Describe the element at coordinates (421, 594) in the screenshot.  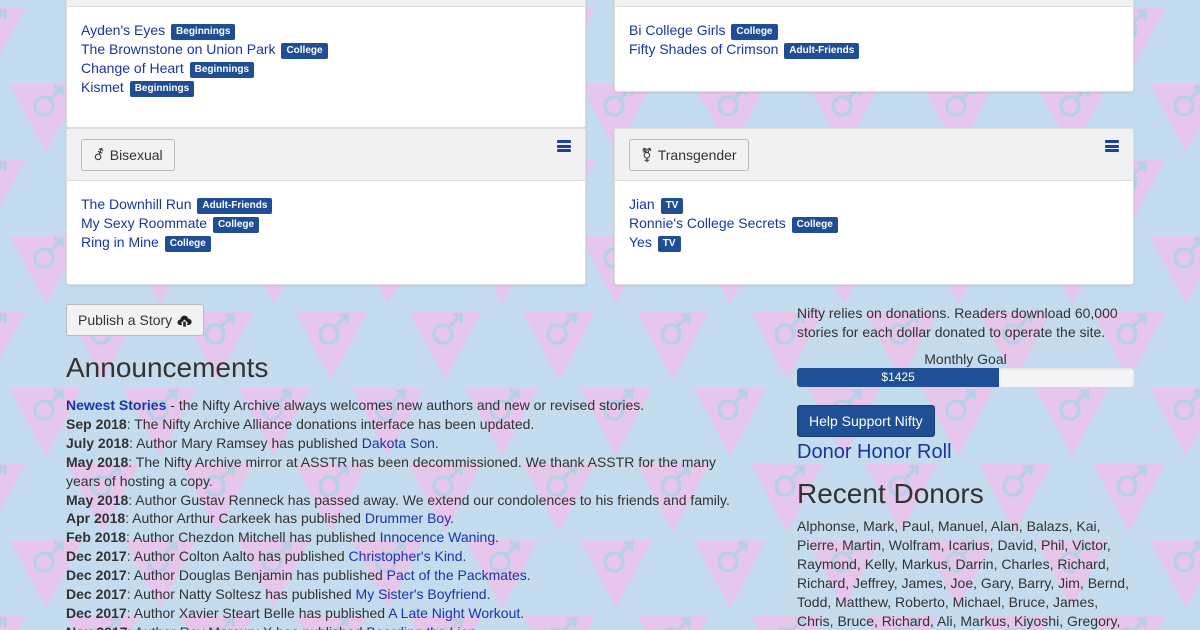
I see `announcement-story-link: My Sister's Boyfriend` at that location.